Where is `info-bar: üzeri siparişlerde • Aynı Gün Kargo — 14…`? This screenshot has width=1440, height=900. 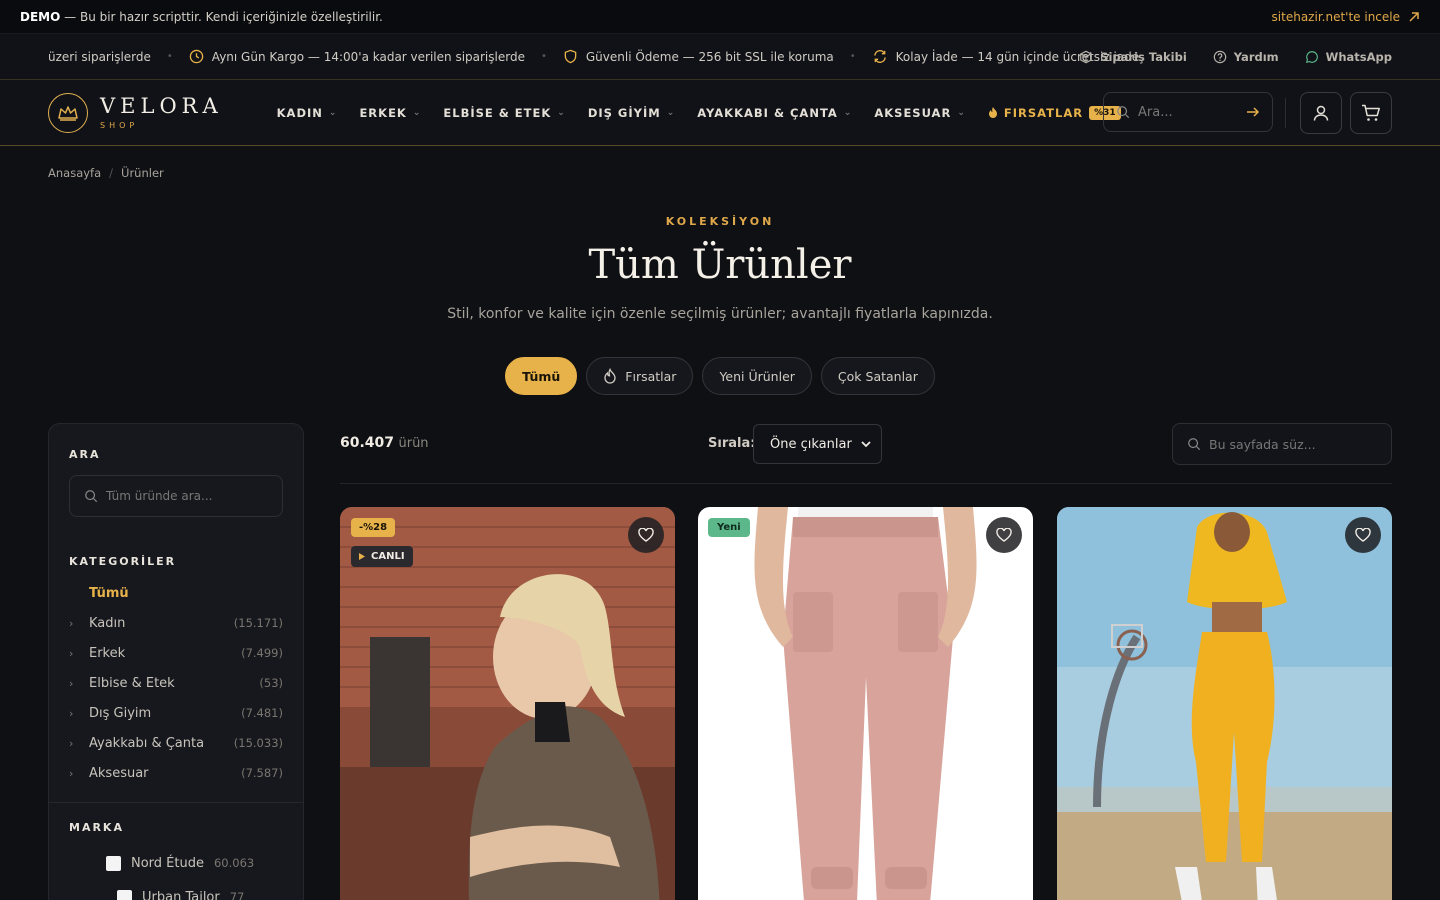
info-bar: üzeri siparişlerde • Aynı Gün Kargo — 14… is located at coordinates (720, 57).